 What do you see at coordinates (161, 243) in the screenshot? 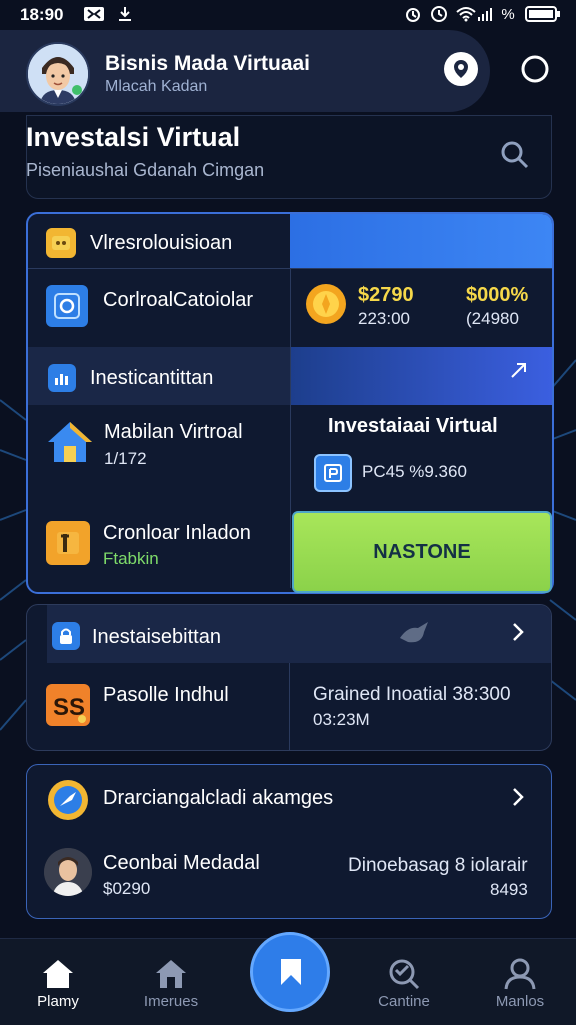
I see `card1-row1-label: Vlresrolouisioan` at bounding box center [161, 243].